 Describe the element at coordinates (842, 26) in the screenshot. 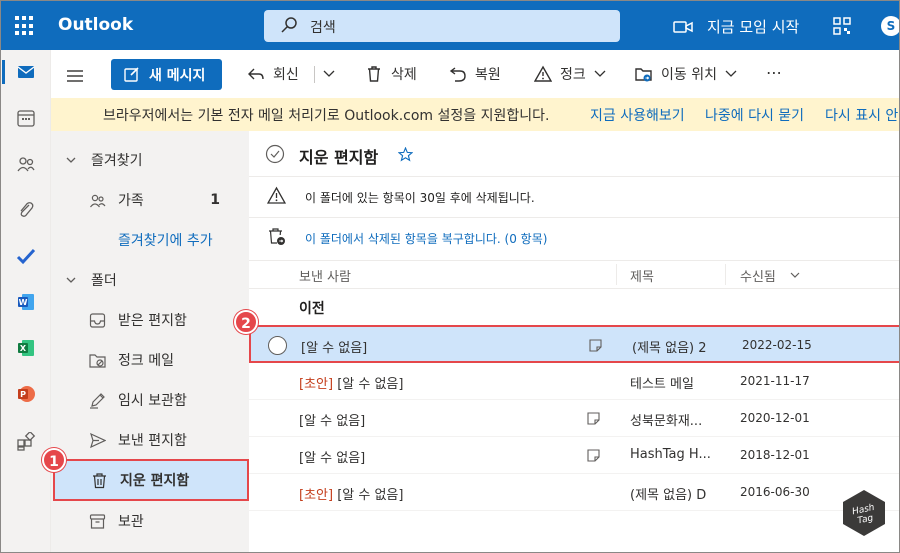

I see `qr-code-icon` at that location.